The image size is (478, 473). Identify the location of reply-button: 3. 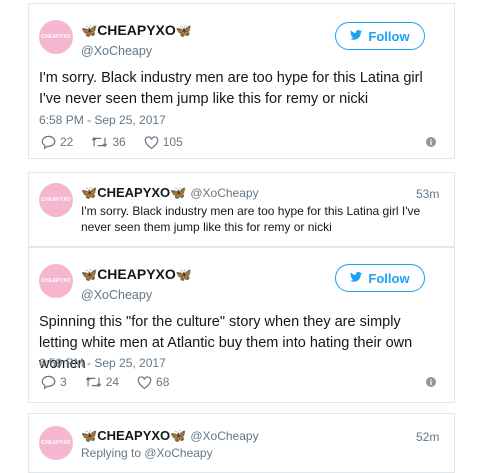
(54, 382).